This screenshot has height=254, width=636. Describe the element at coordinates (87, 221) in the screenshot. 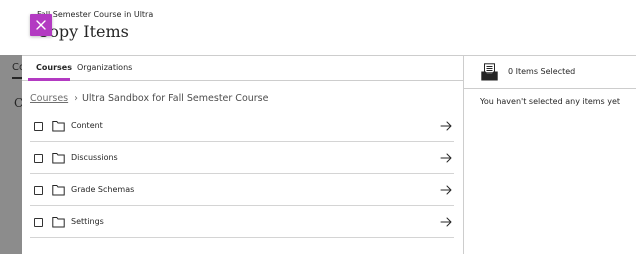

I see `item-label: Settings` at that location.